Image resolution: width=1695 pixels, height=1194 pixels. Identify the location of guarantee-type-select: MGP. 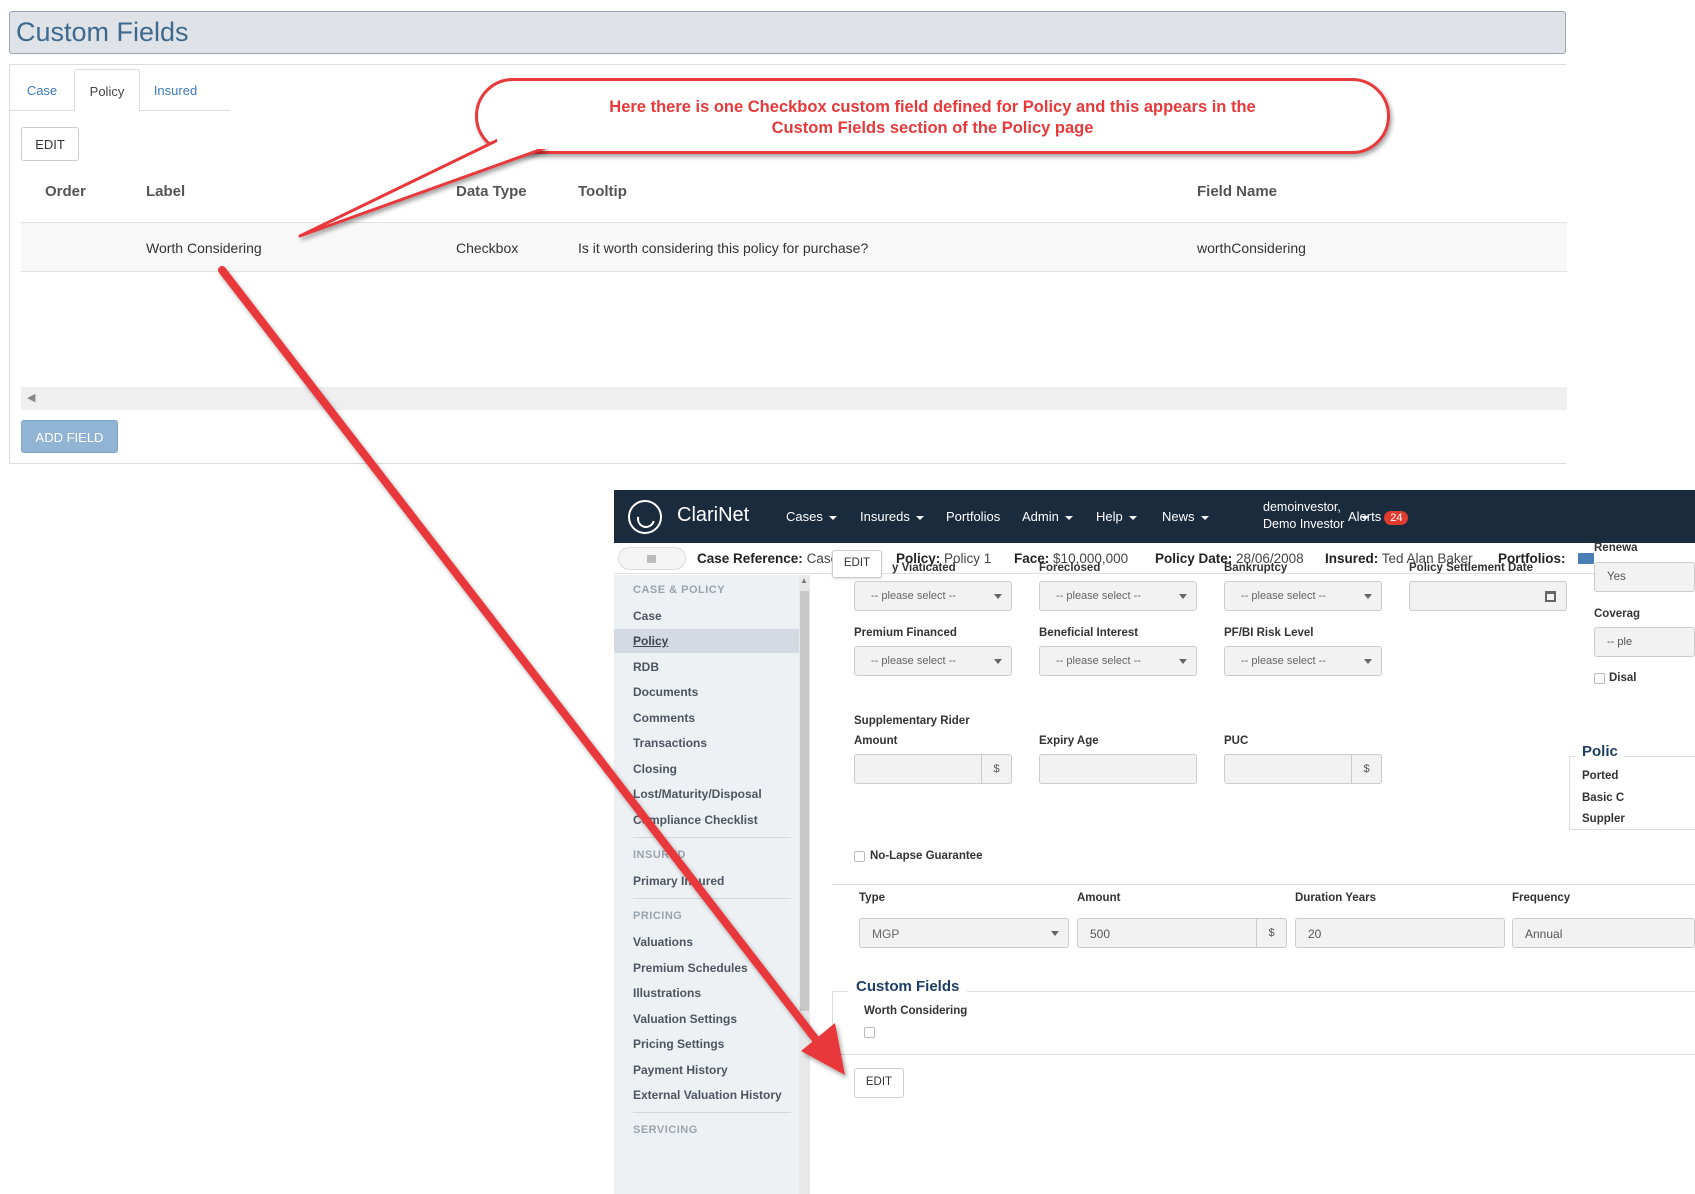
(964, 933).